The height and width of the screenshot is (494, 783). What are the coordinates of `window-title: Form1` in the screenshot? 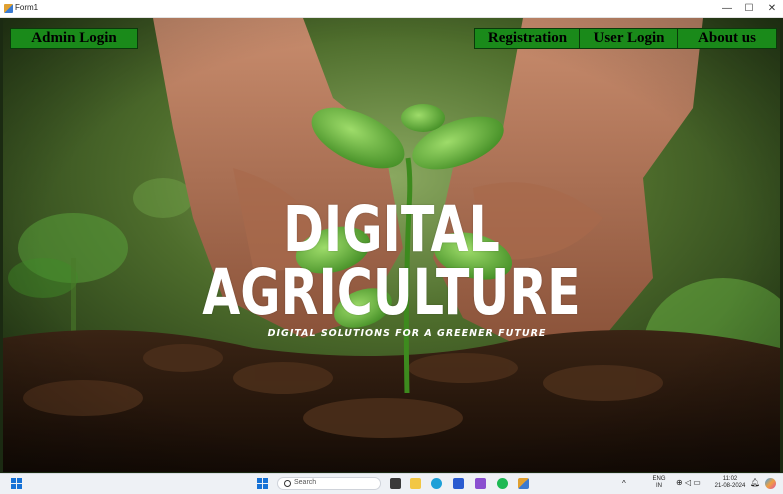 It's located at (27, 7).